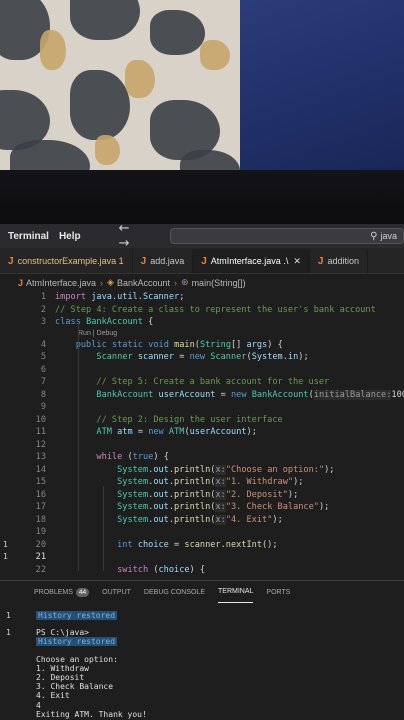 This screenshot has height=720, width=404. I want to click on code-text: public static void main(String[] args) {, so click(179, 344).